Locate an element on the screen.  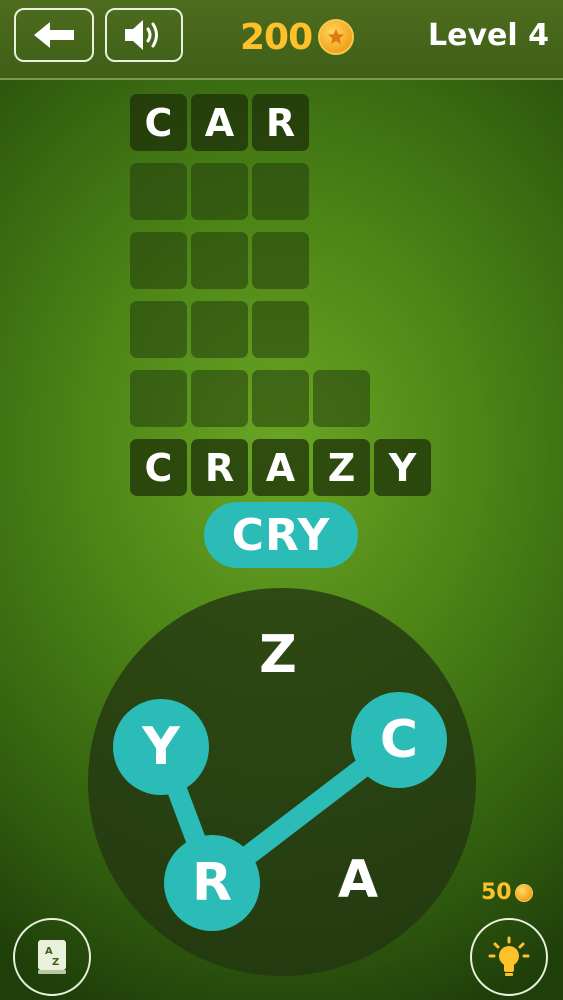
lightbulb-icon is located at coordinates (509, 956).